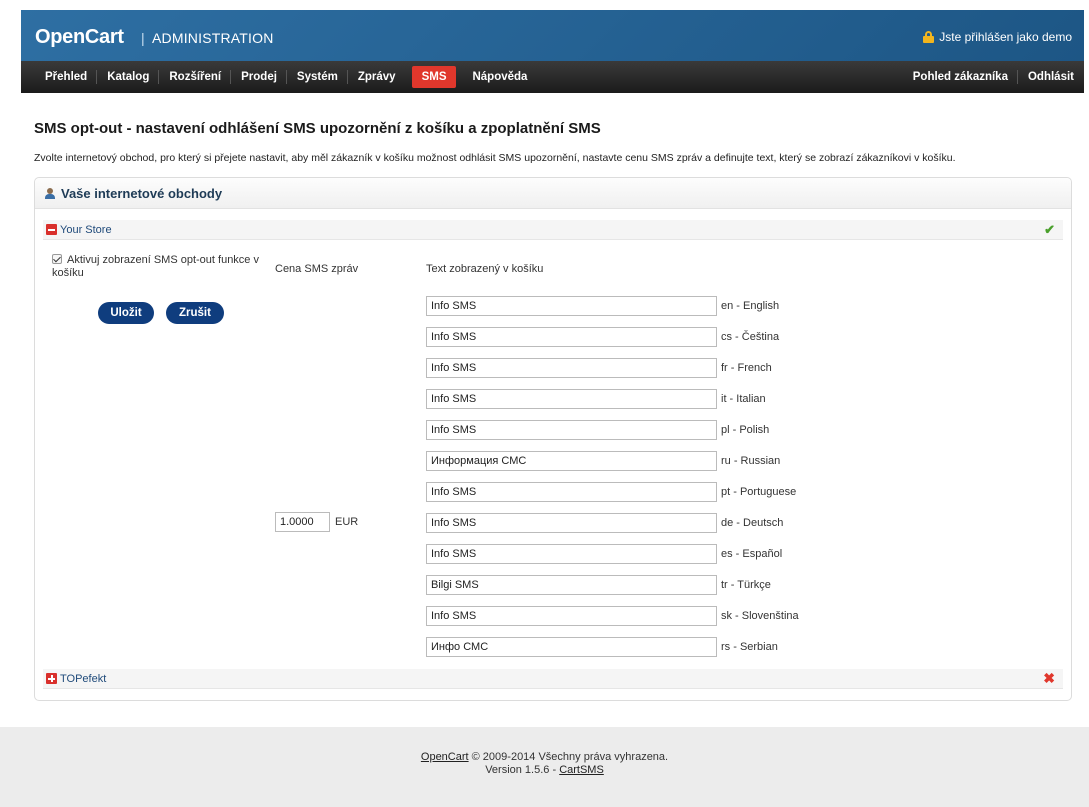 This screenshot has width=1089, height=807. I want to click on footer-version-text: Version 1.5.6 -, so click(522, 770).